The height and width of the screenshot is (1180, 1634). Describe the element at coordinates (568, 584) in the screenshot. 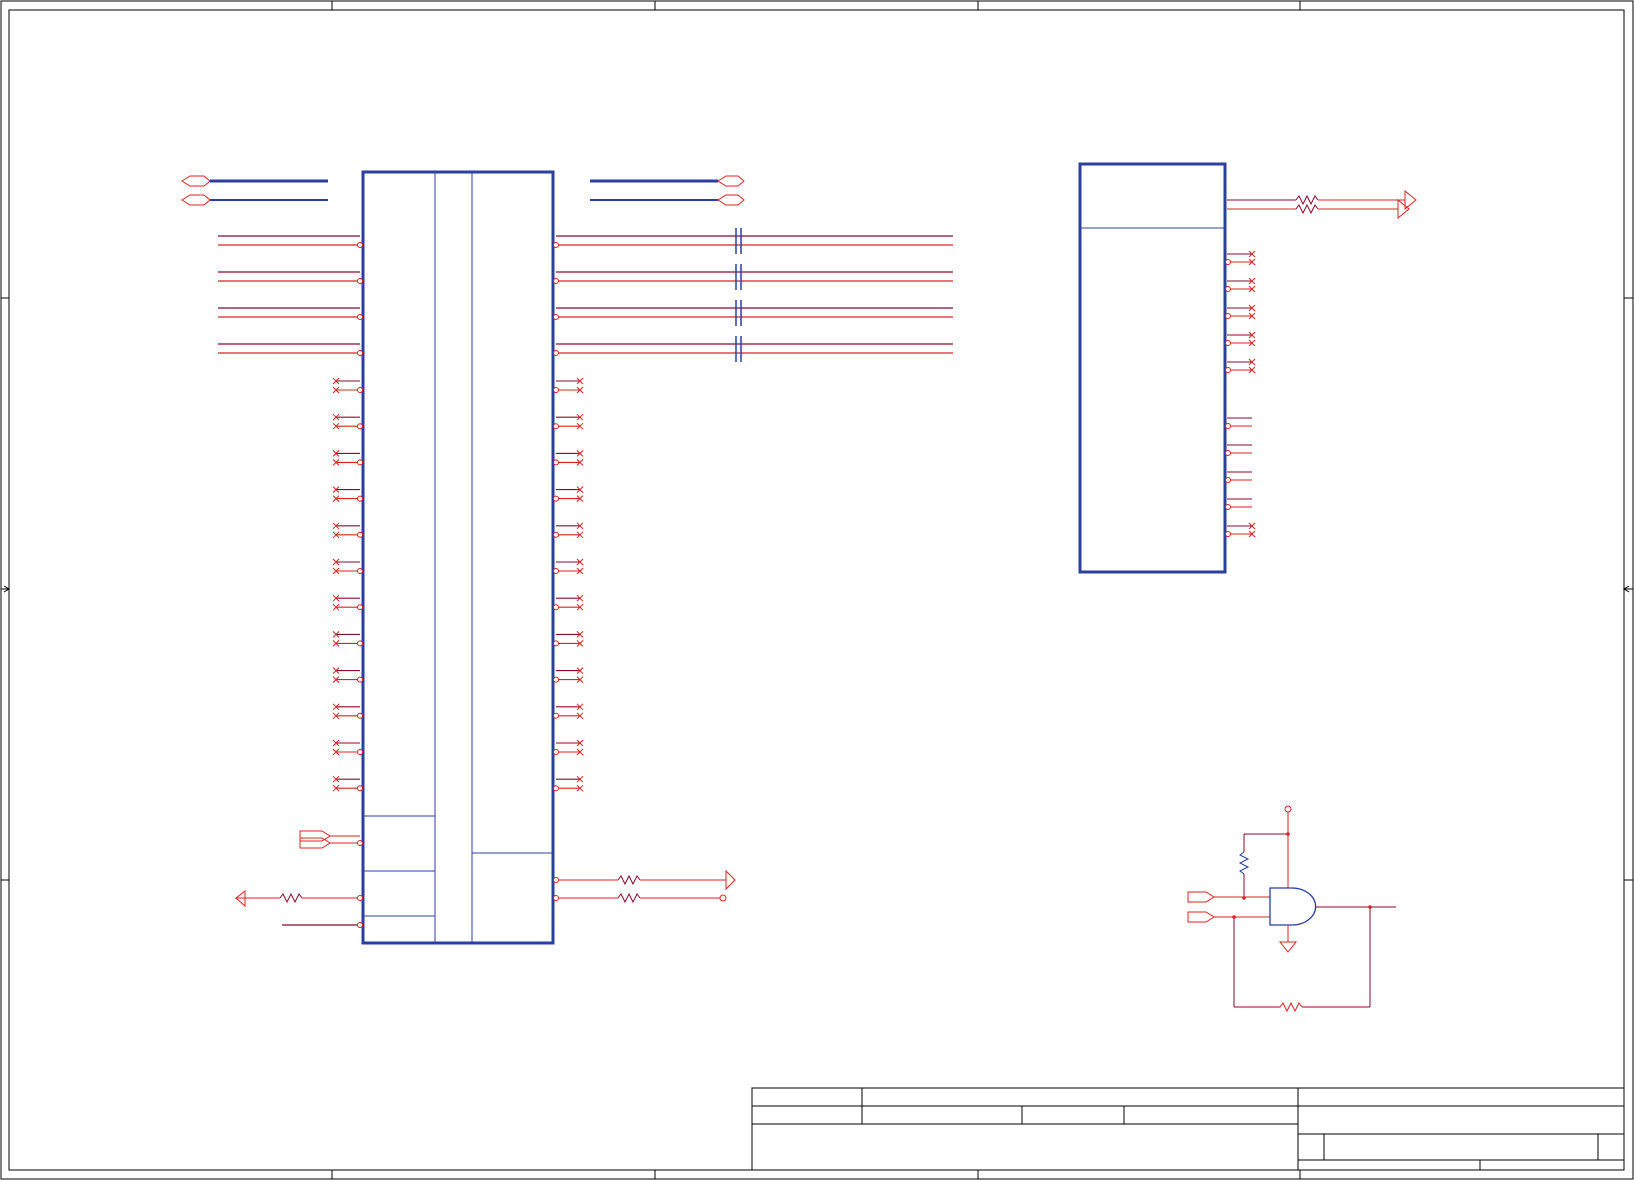

I see `no-connect-pins-right` at that location.